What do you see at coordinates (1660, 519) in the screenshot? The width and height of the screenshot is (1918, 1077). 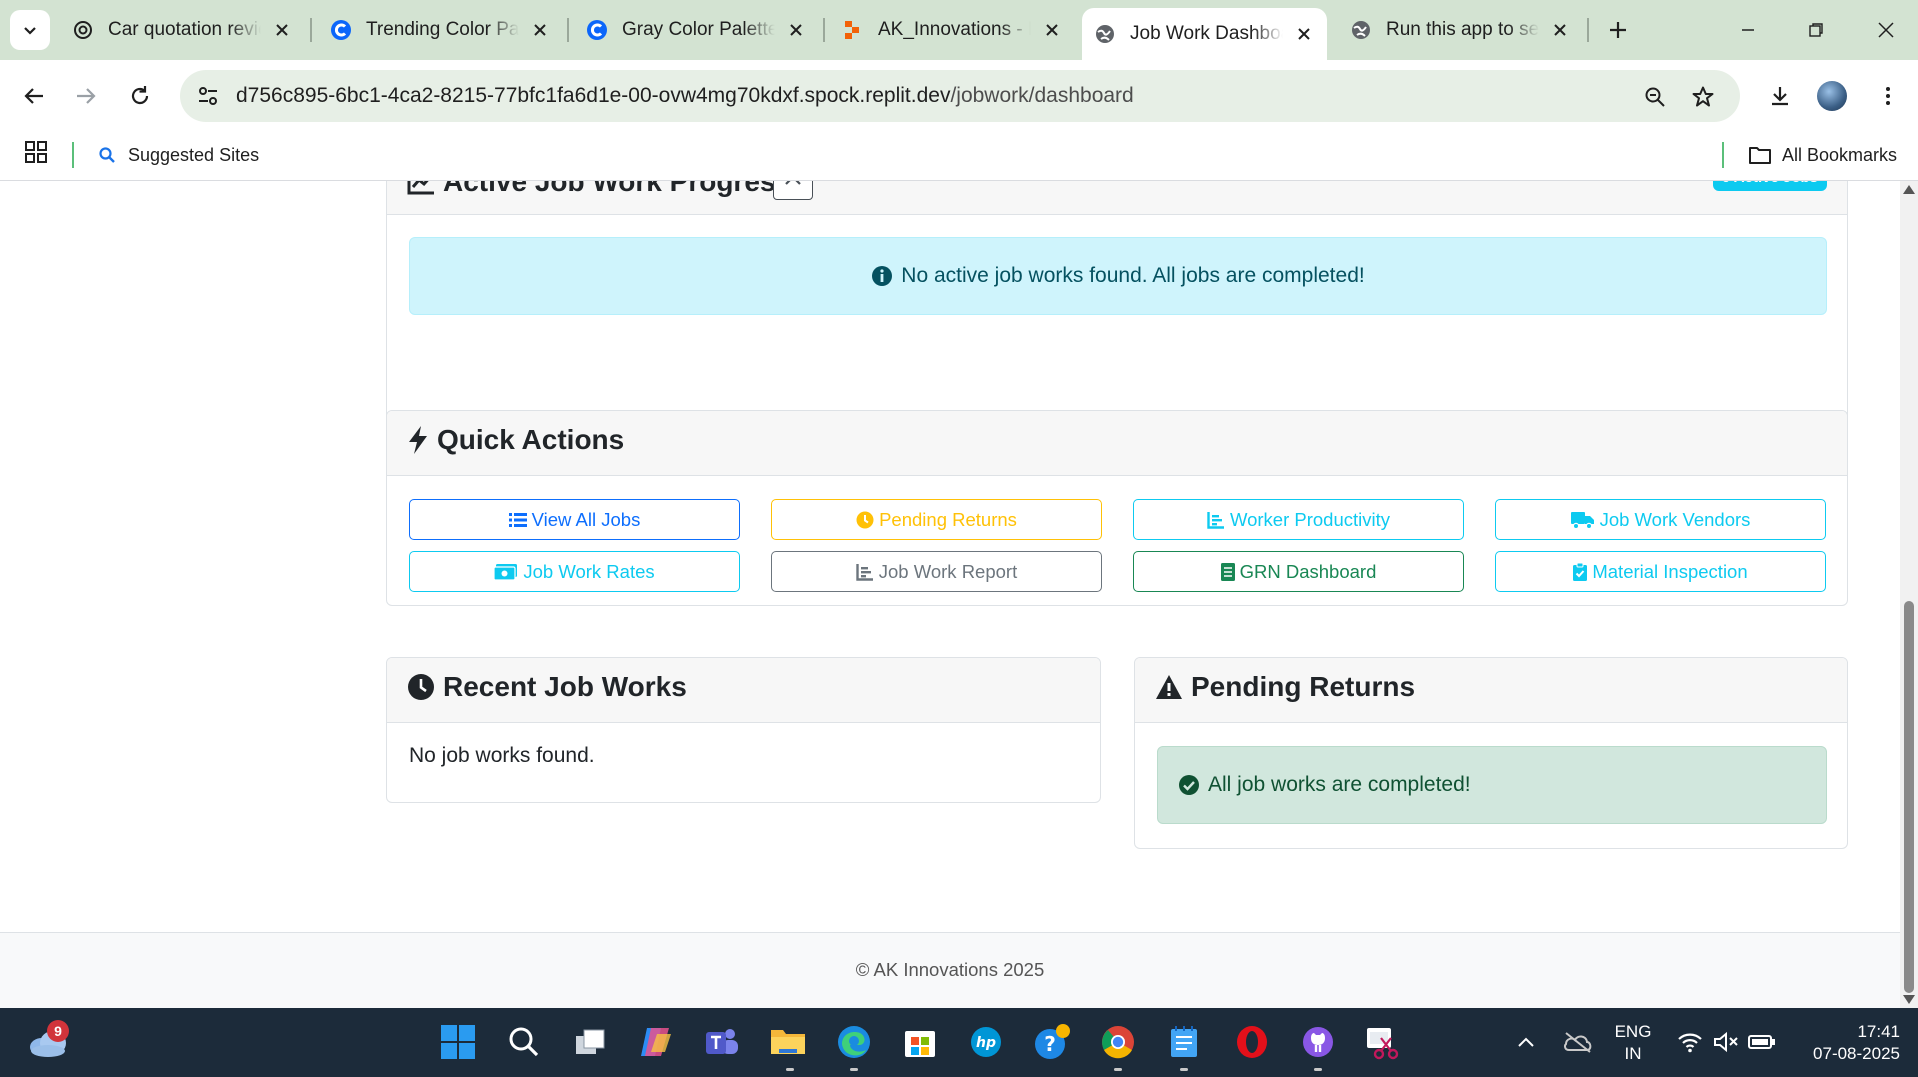 I see `job-work-vendors-button: Job Work Vendors` at bounding box center [1660, 519].